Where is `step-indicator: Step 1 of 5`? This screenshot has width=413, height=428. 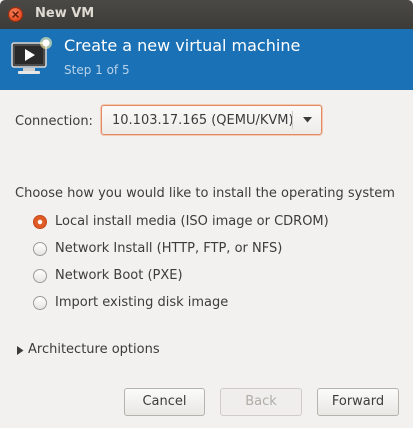 step-indicator: Step 1 of 5 is located at coordinates (97, 70).